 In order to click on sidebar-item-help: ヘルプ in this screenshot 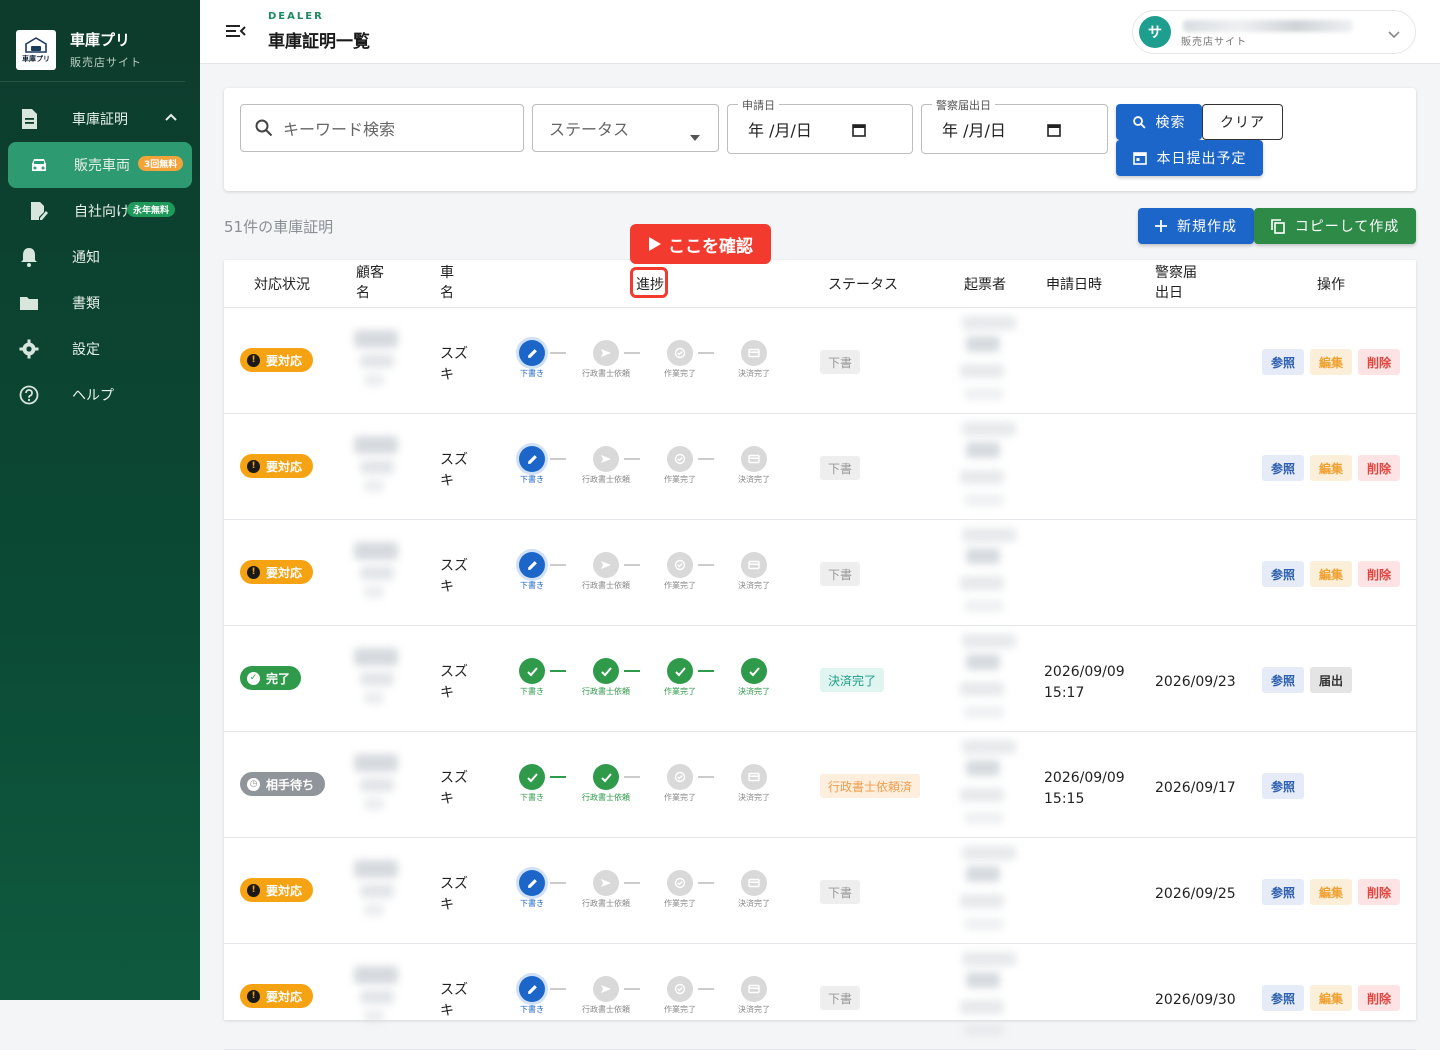, I will do `click(100, 395)`.